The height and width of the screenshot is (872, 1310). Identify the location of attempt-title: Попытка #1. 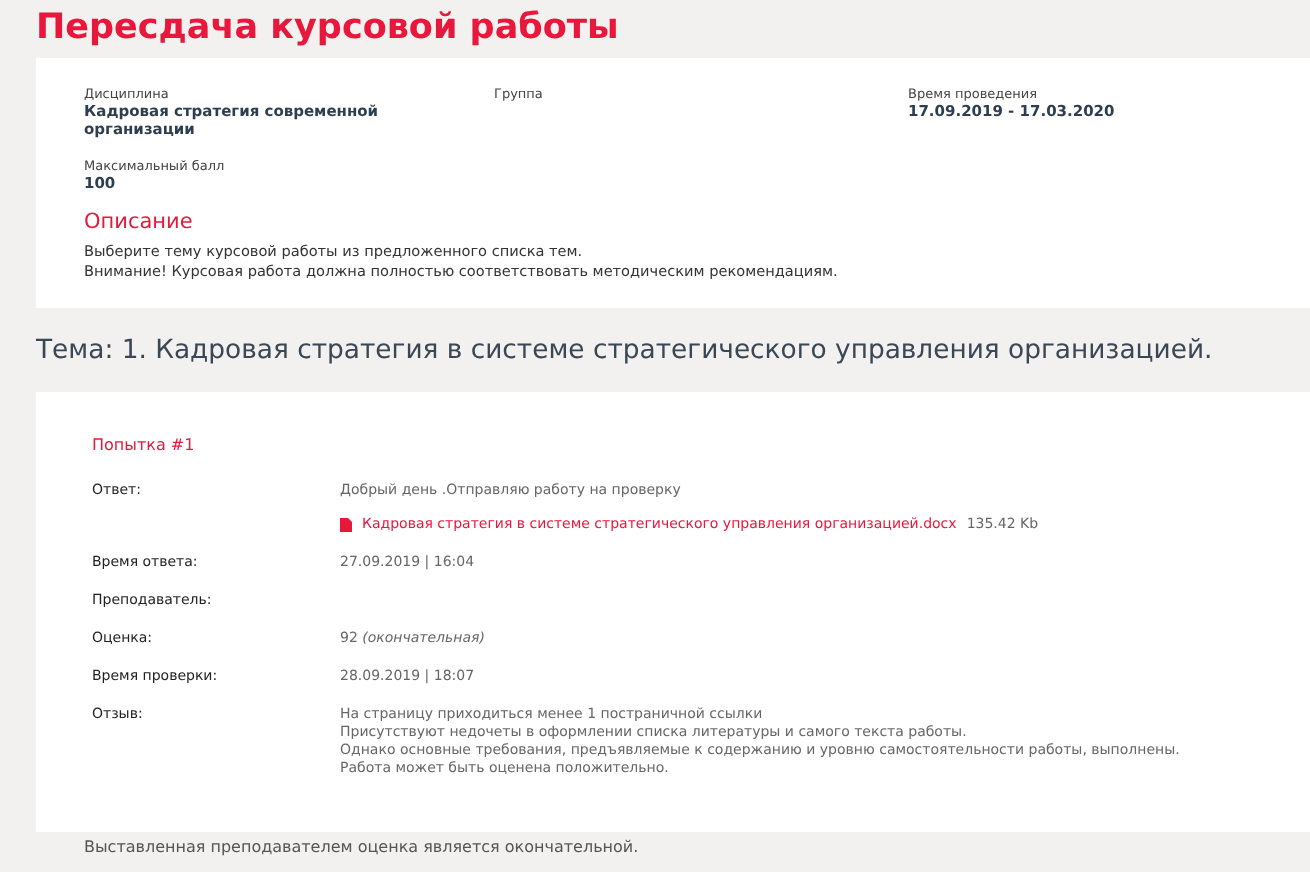
(143, 445).